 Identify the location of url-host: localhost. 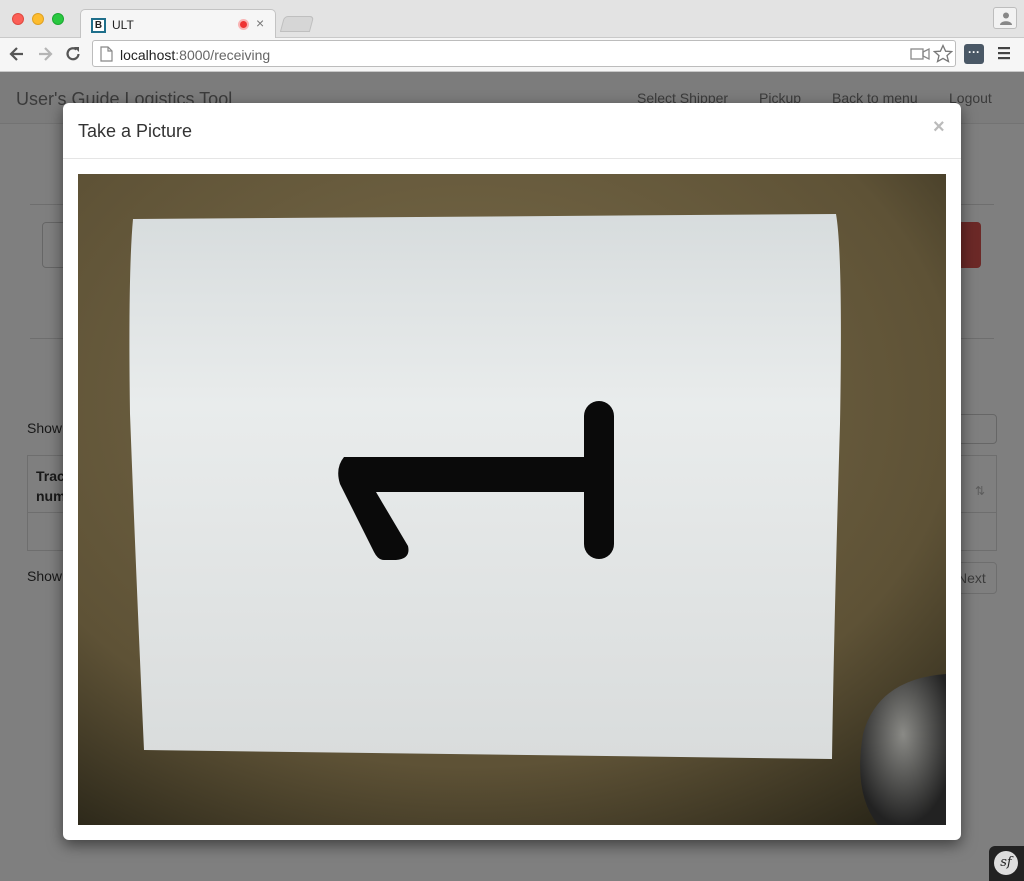
(148, 55).